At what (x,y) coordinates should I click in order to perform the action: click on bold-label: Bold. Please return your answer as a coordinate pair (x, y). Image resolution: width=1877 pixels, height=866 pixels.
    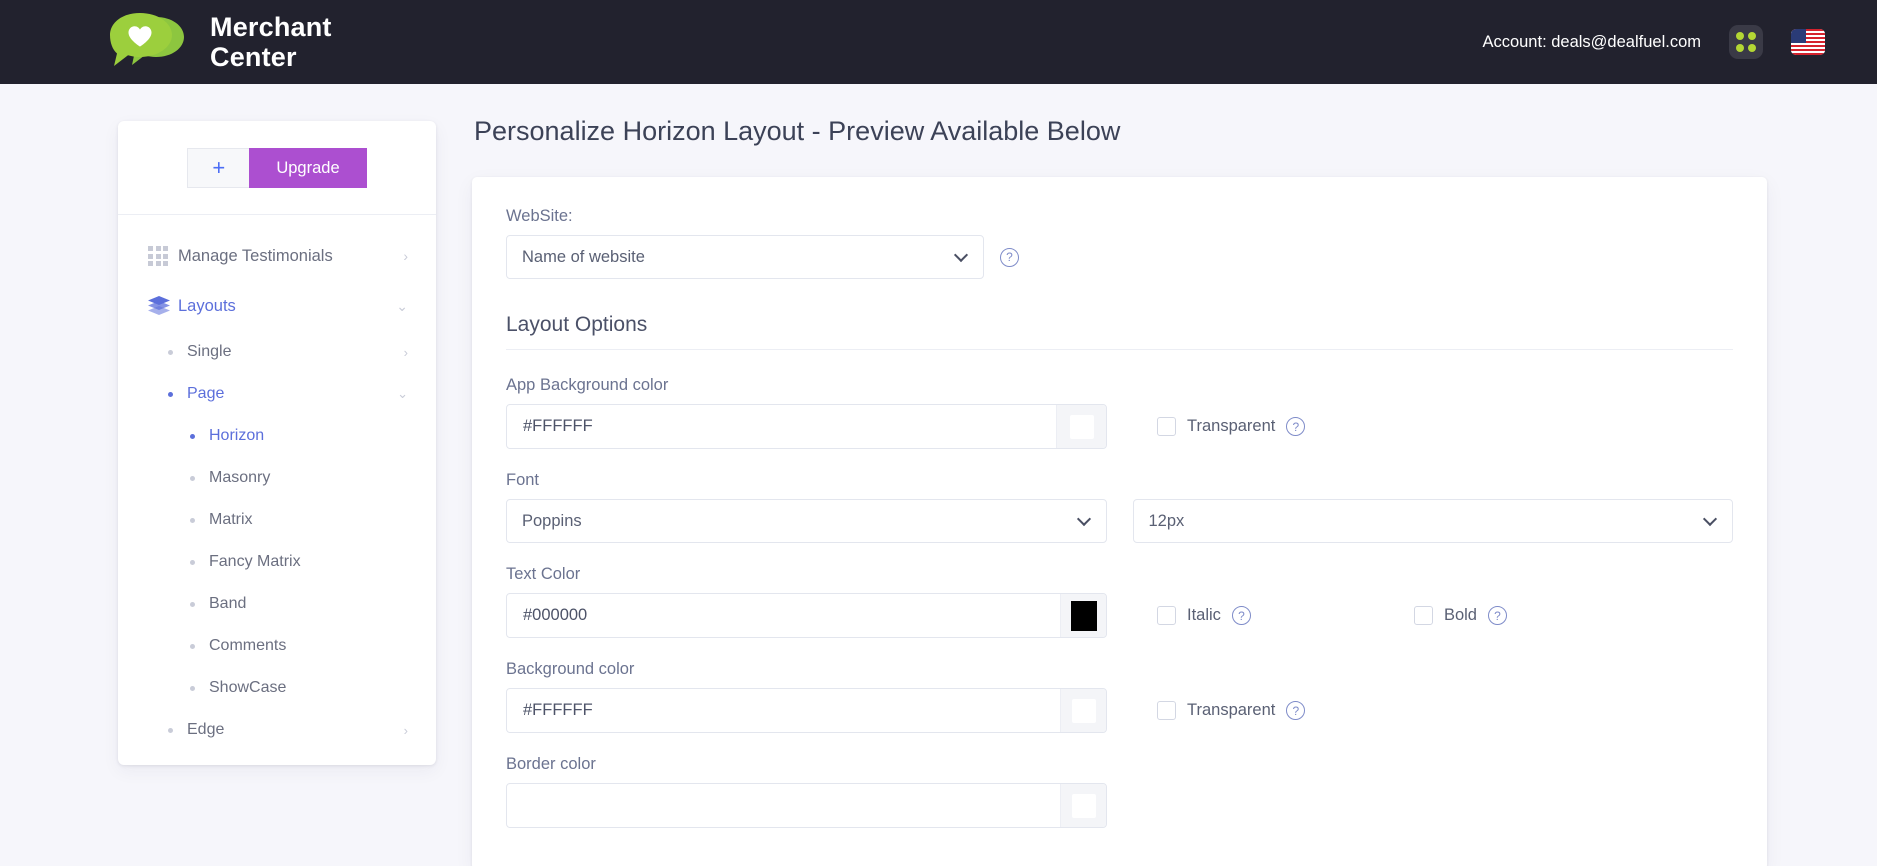
    Looking at the image, I should click on (1460, 615).